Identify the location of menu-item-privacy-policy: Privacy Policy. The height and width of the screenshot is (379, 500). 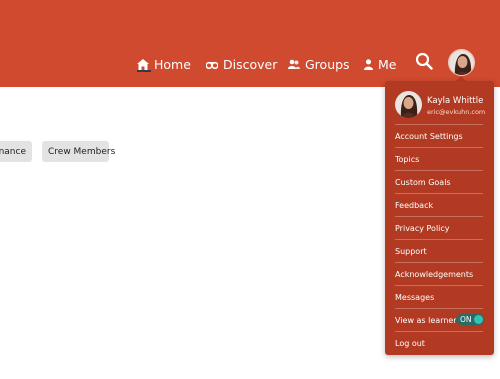
(439, 227).